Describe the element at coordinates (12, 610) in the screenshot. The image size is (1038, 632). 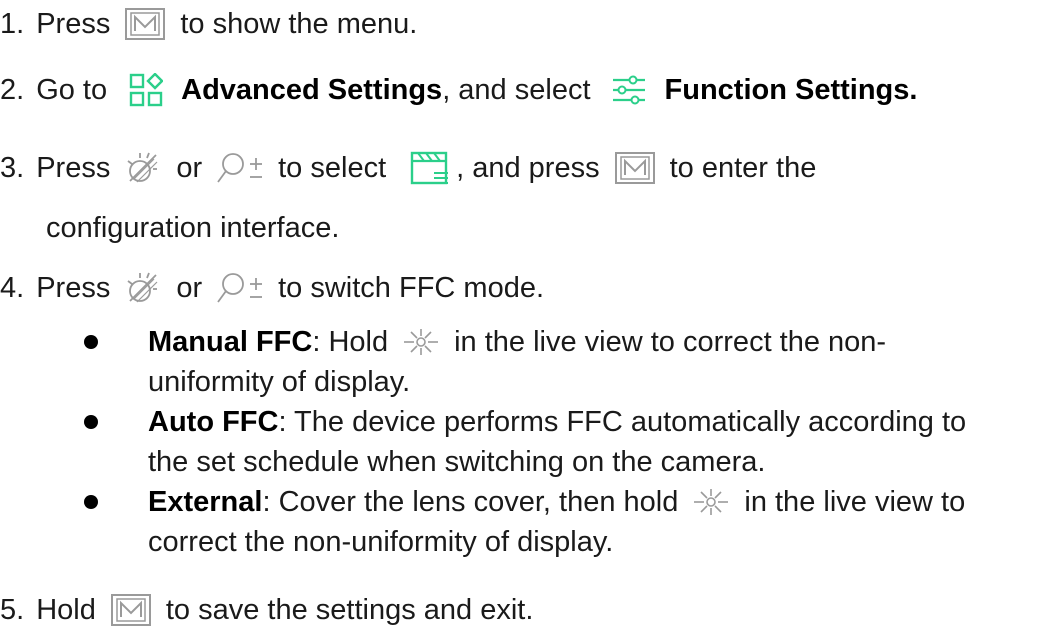
I see `step-number: 5.` at that location.